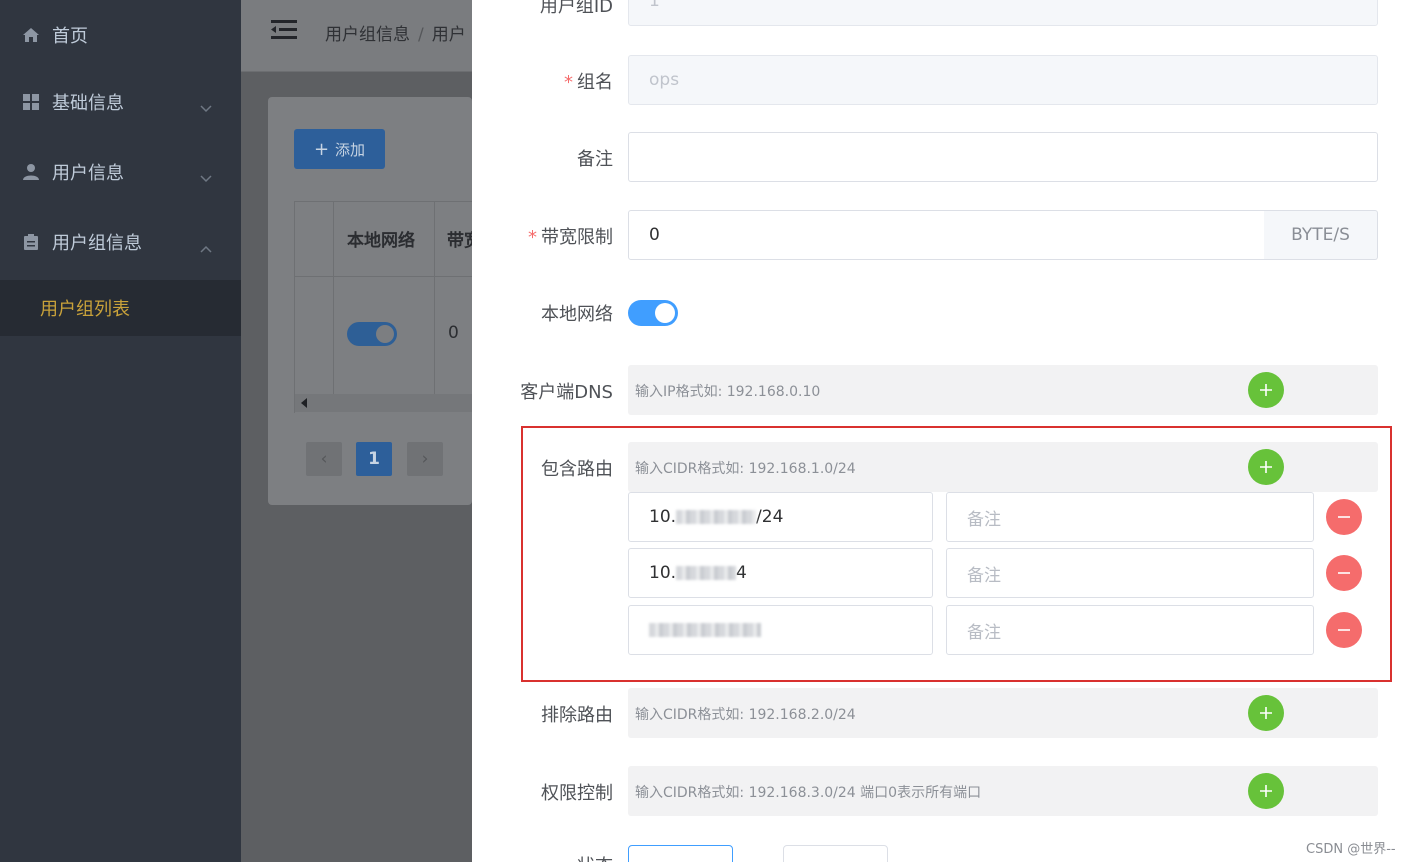  What do you see at coordinates (120, 35) in the screenshot?
I see `sidebar-item-home: 首页` at bounding box center [120, 35].